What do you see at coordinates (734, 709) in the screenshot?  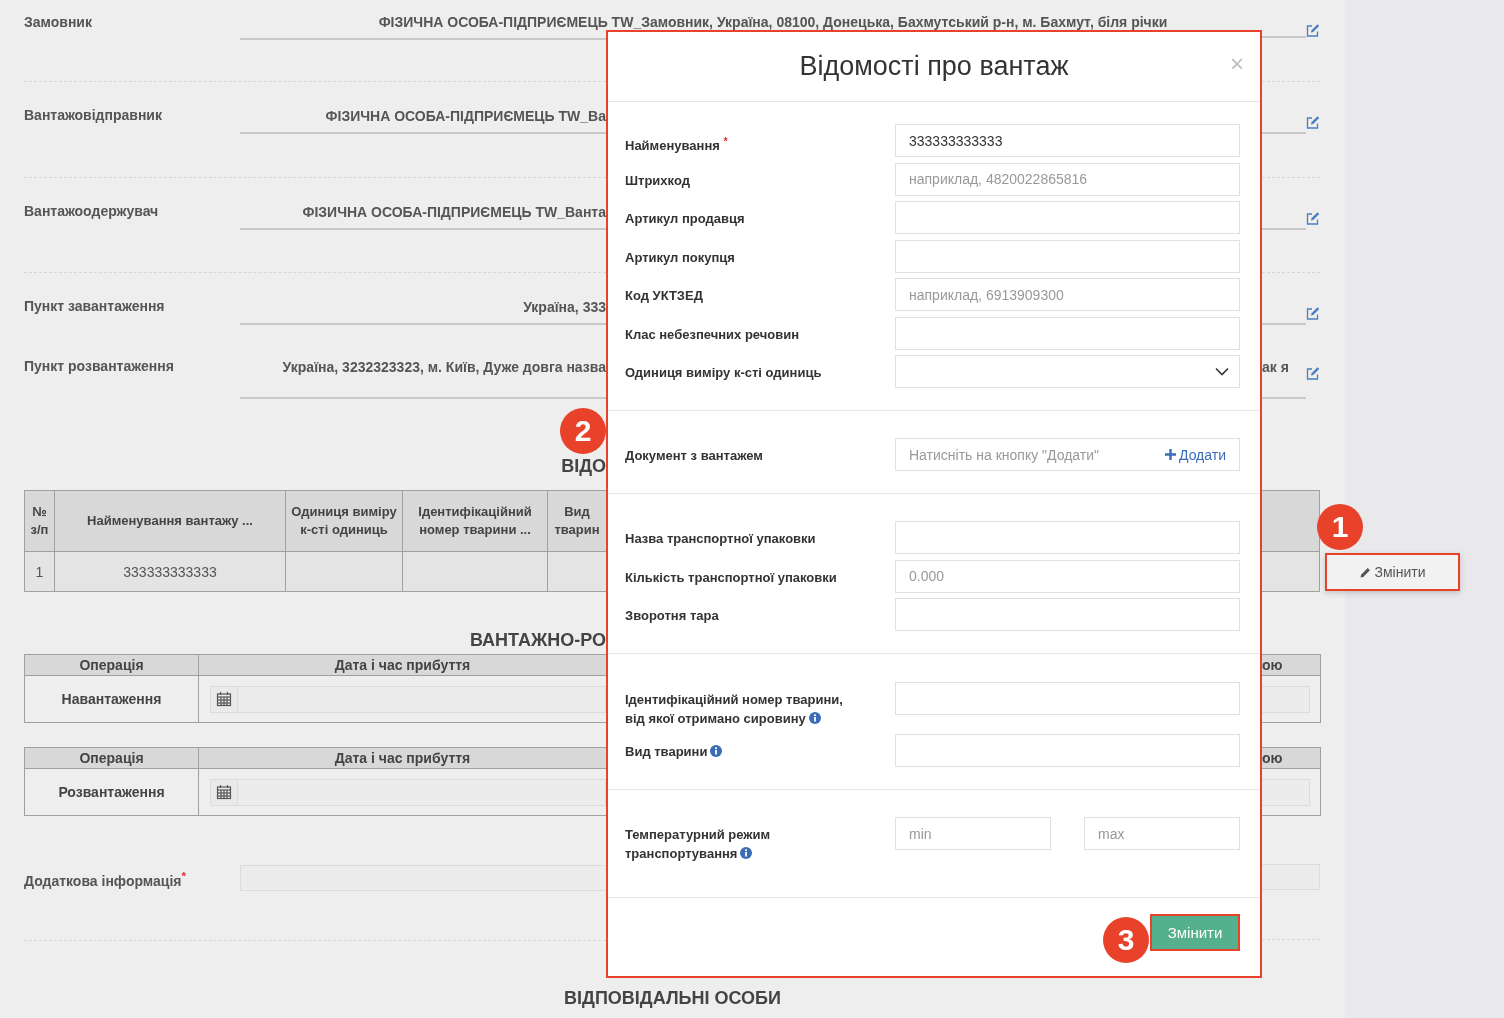 I see `field-label: Ідентифікаційний номер тварини, від якої отримано сировину` at bounding box center [734, 709].